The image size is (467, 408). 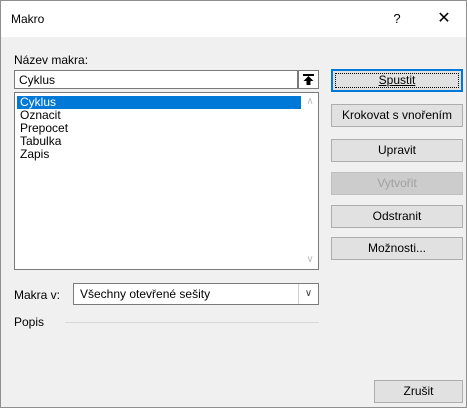 I want to click on window-title: Makro, so click(x=28, y=19).